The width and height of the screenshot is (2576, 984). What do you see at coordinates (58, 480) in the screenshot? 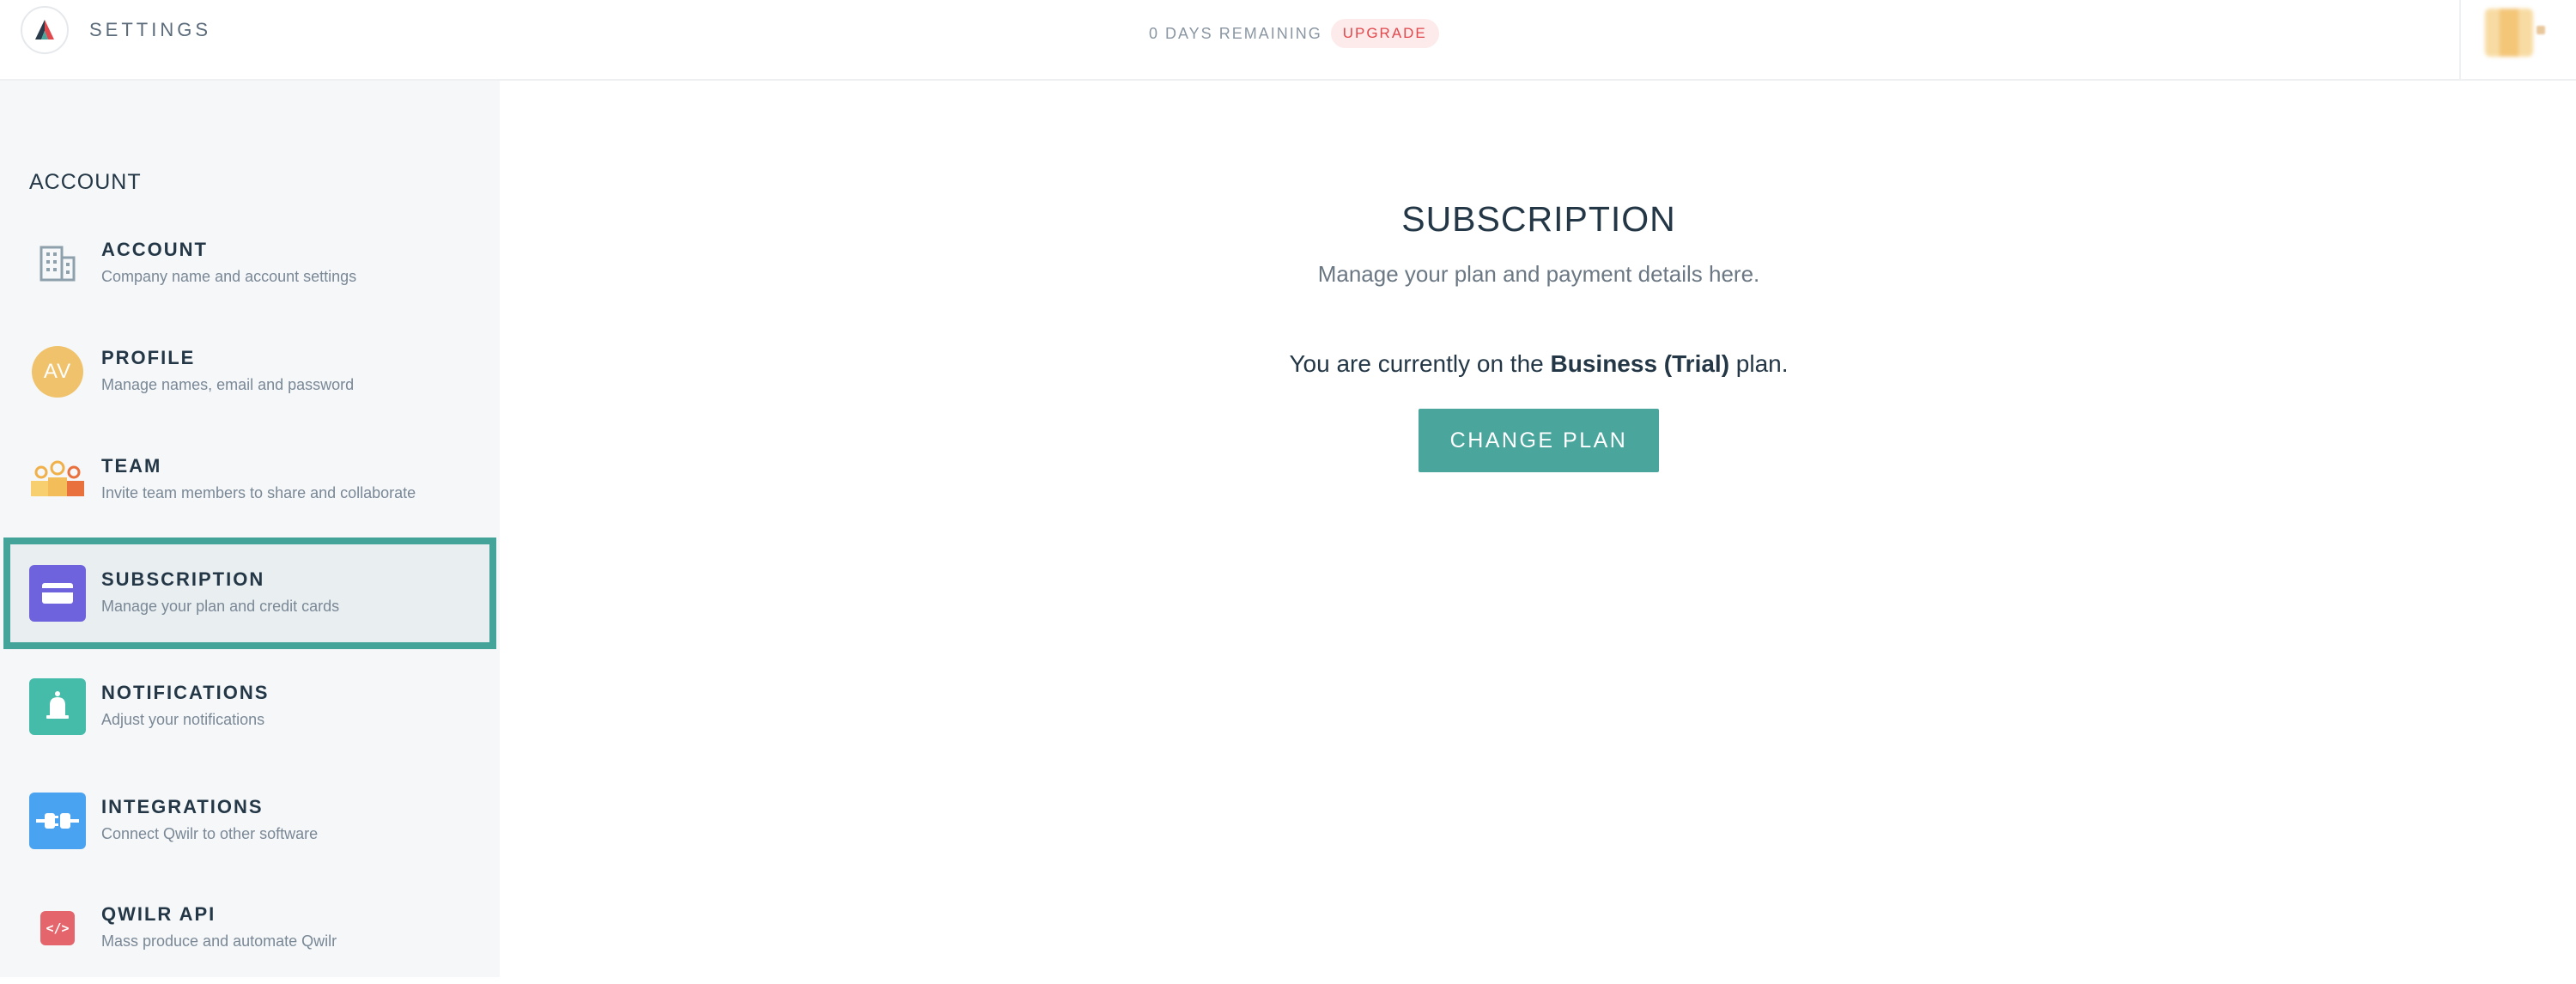
I see `team-icon` at bounding box center [58, 480].